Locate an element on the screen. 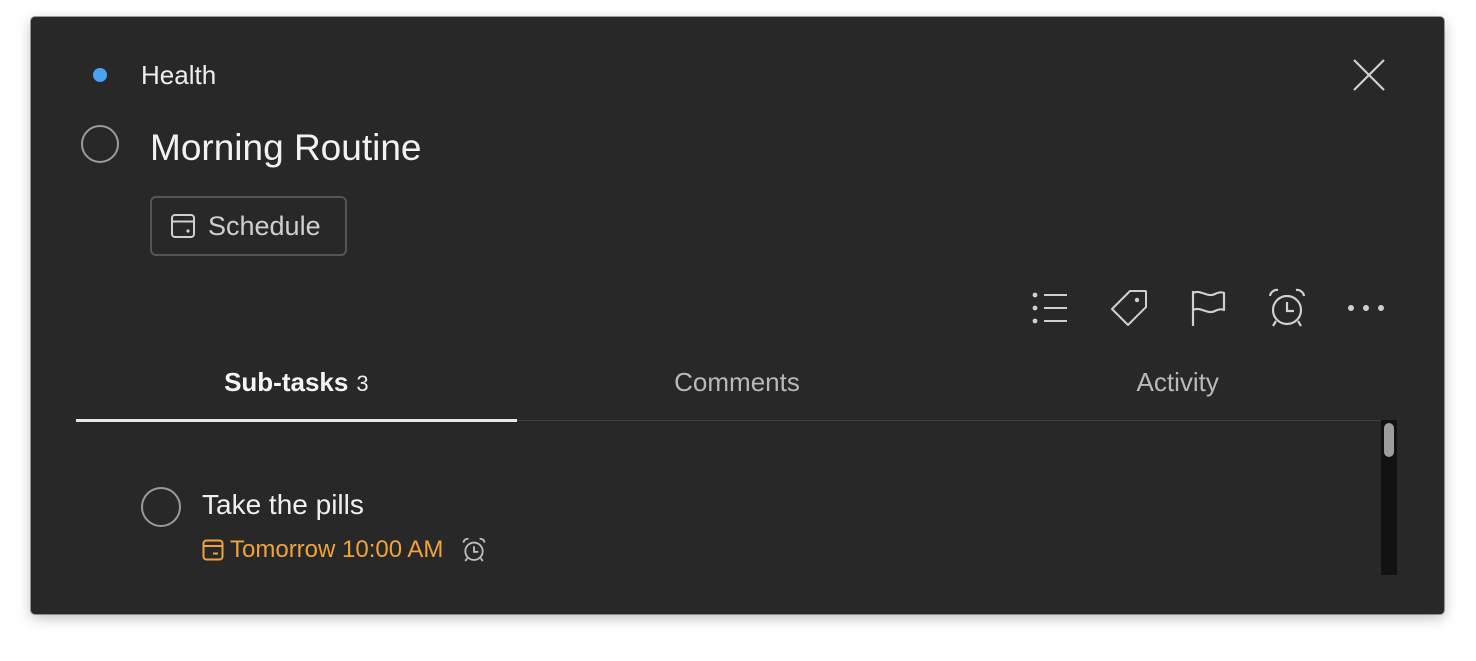 The width and height of the screenshot is (1476, 661). subtasks-button is located at coordinates (1050, 308).